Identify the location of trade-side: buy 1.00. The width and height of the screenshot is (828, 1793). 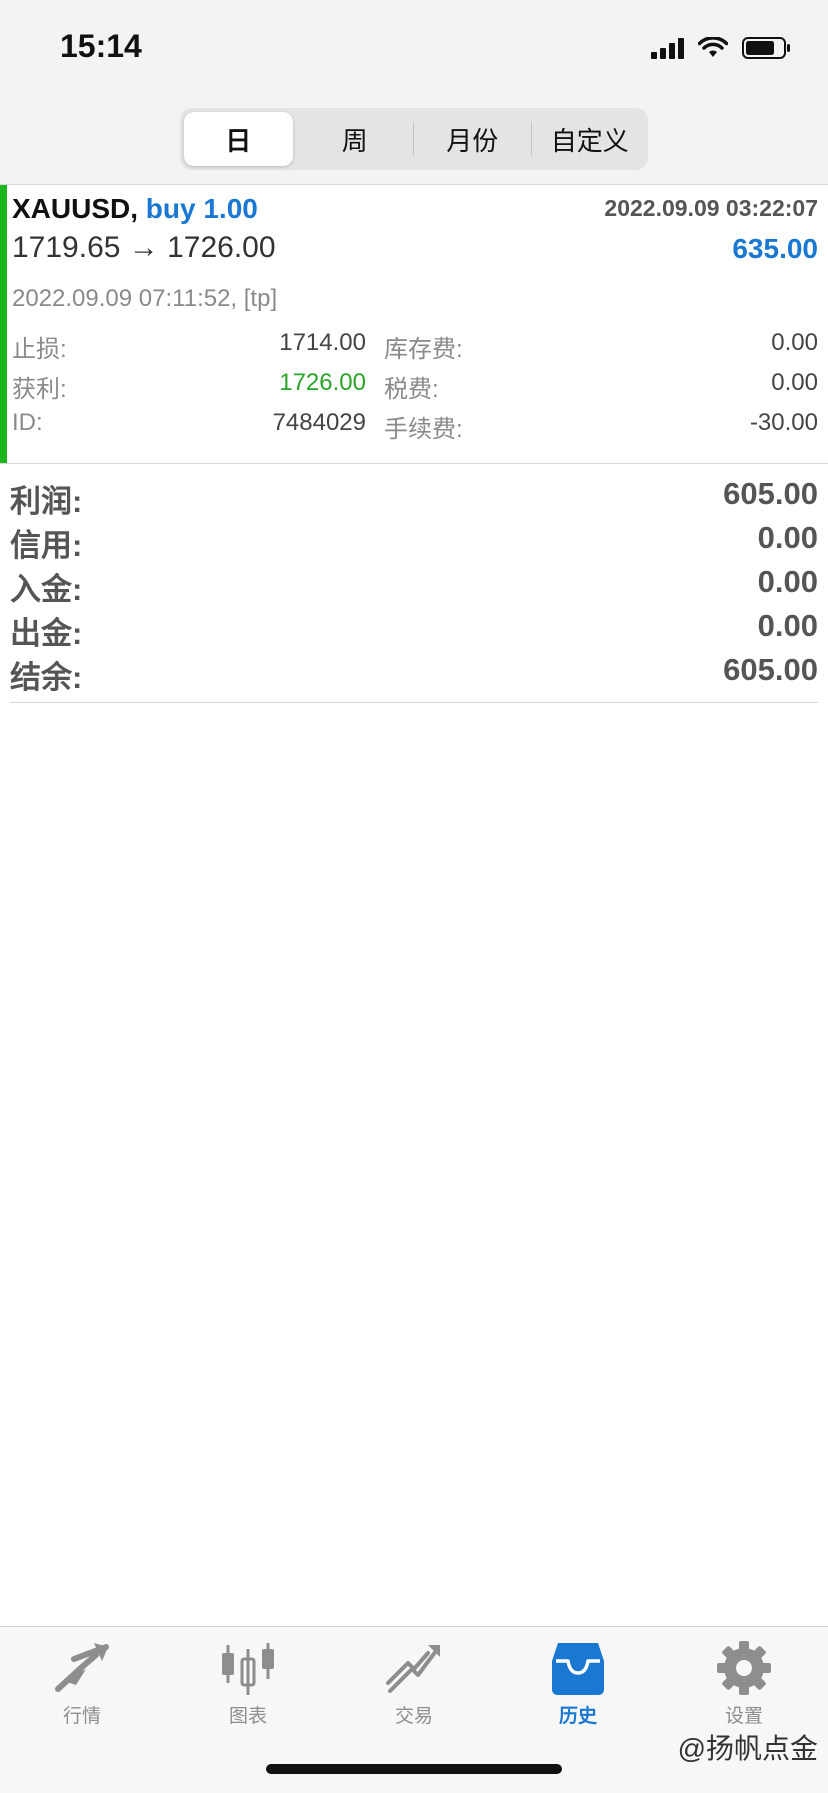
(201, 208).